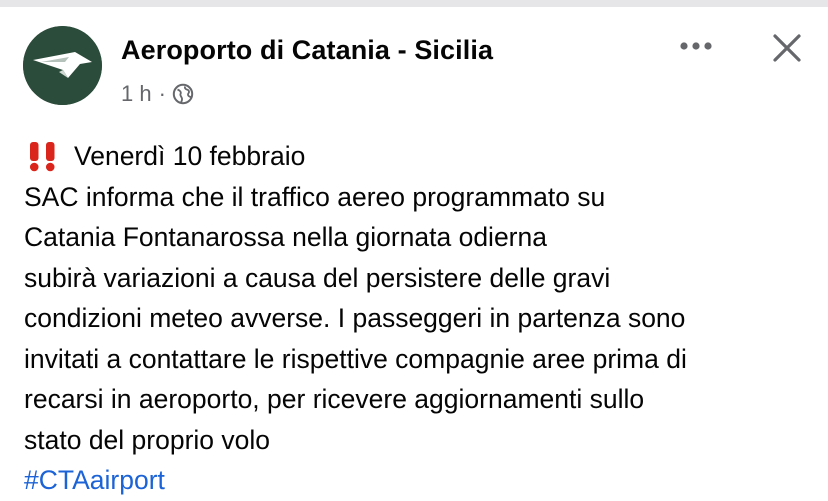 This screenshot has height=501, width=828. I want to click on post-headline-row: Venerdì 10 febbraio, so click(424, 156).